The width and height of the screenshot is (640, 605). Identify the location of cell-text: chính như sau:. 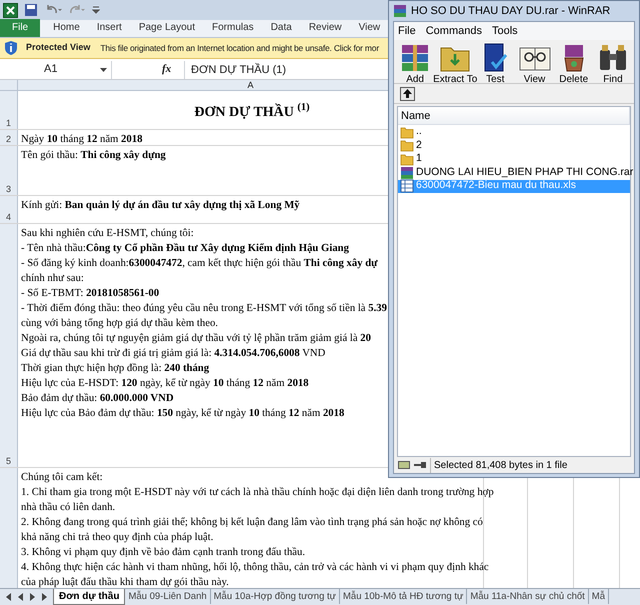
(52, 278).